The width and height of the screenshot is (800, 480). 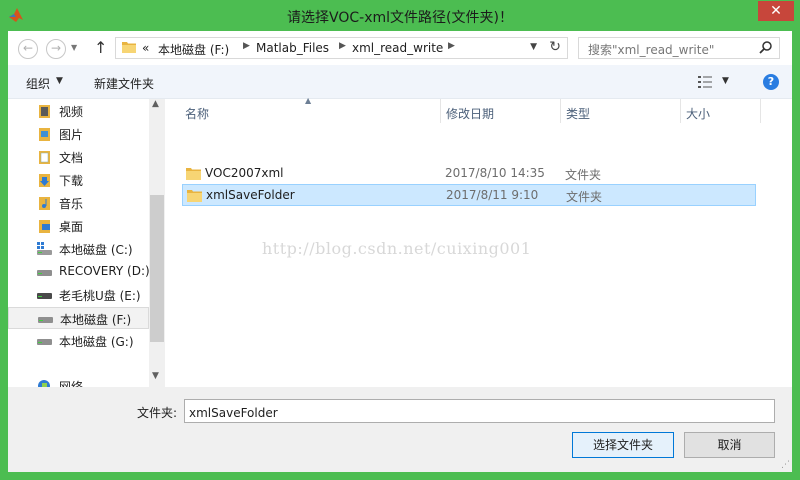 I want to click on recent-locations-chevron-icon: ▼, so click(x=74, y=47).